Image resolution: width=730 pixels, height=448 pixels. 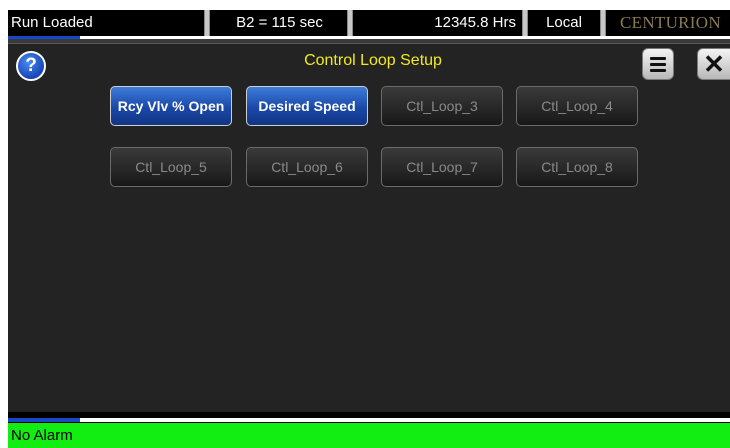 What do you see at coordinates (307, 167) in the screenshot?
I see `loop-button-6: Ctl_Loop_6` at bounding box center [307, 167].